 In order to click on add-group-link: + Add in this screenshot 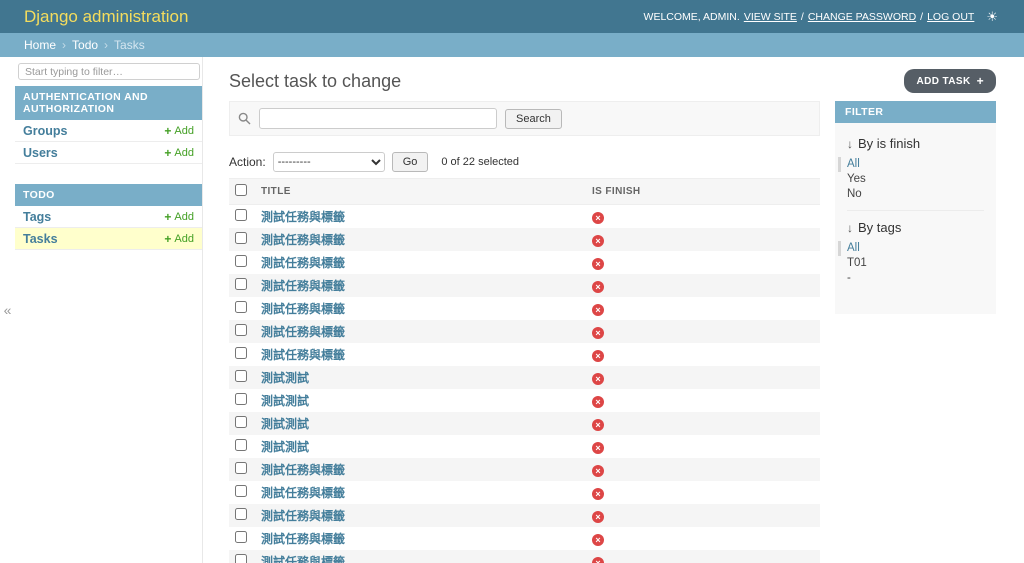, I will do `click(179, 131)`.